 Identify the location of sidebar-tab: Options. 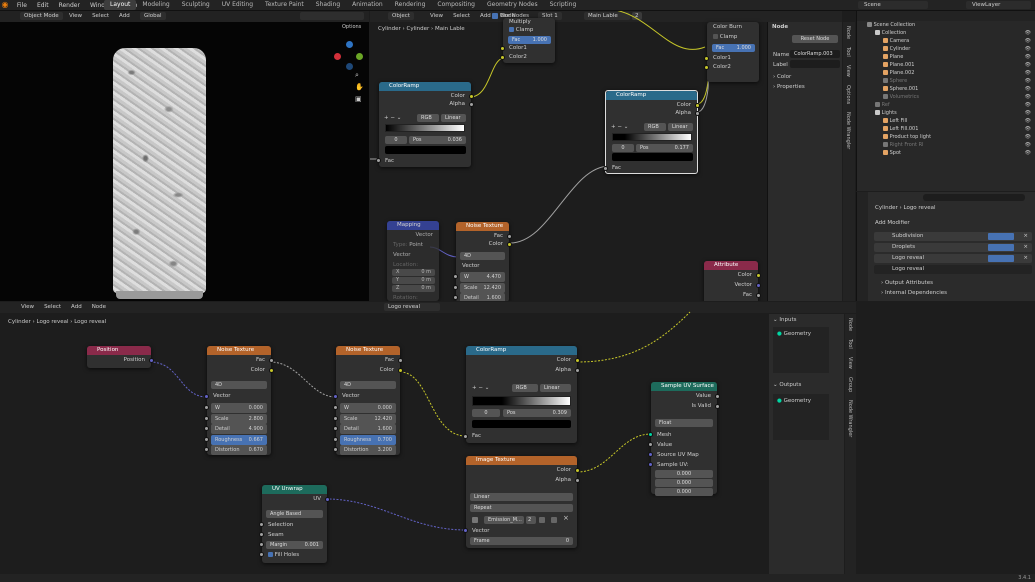
(848, 94).